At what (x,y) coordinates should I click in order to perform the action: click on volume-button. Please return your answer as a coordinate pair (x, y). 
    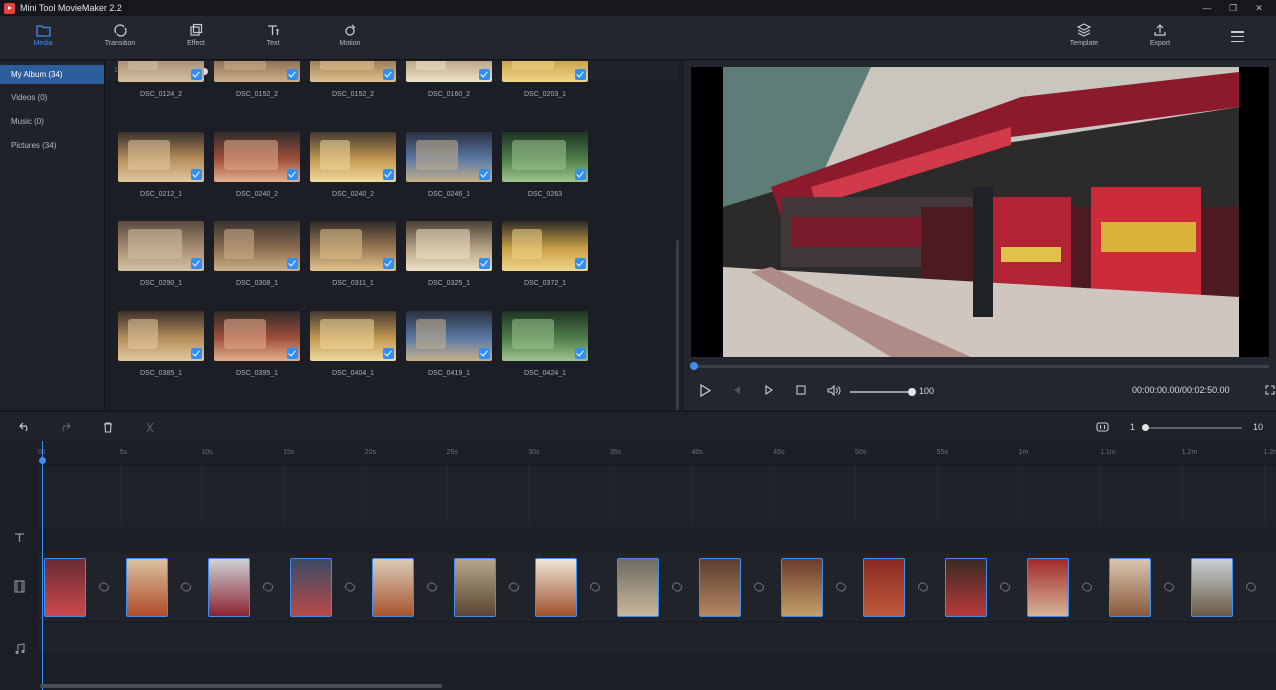
    Looking at the image, I should click on (834, 390).